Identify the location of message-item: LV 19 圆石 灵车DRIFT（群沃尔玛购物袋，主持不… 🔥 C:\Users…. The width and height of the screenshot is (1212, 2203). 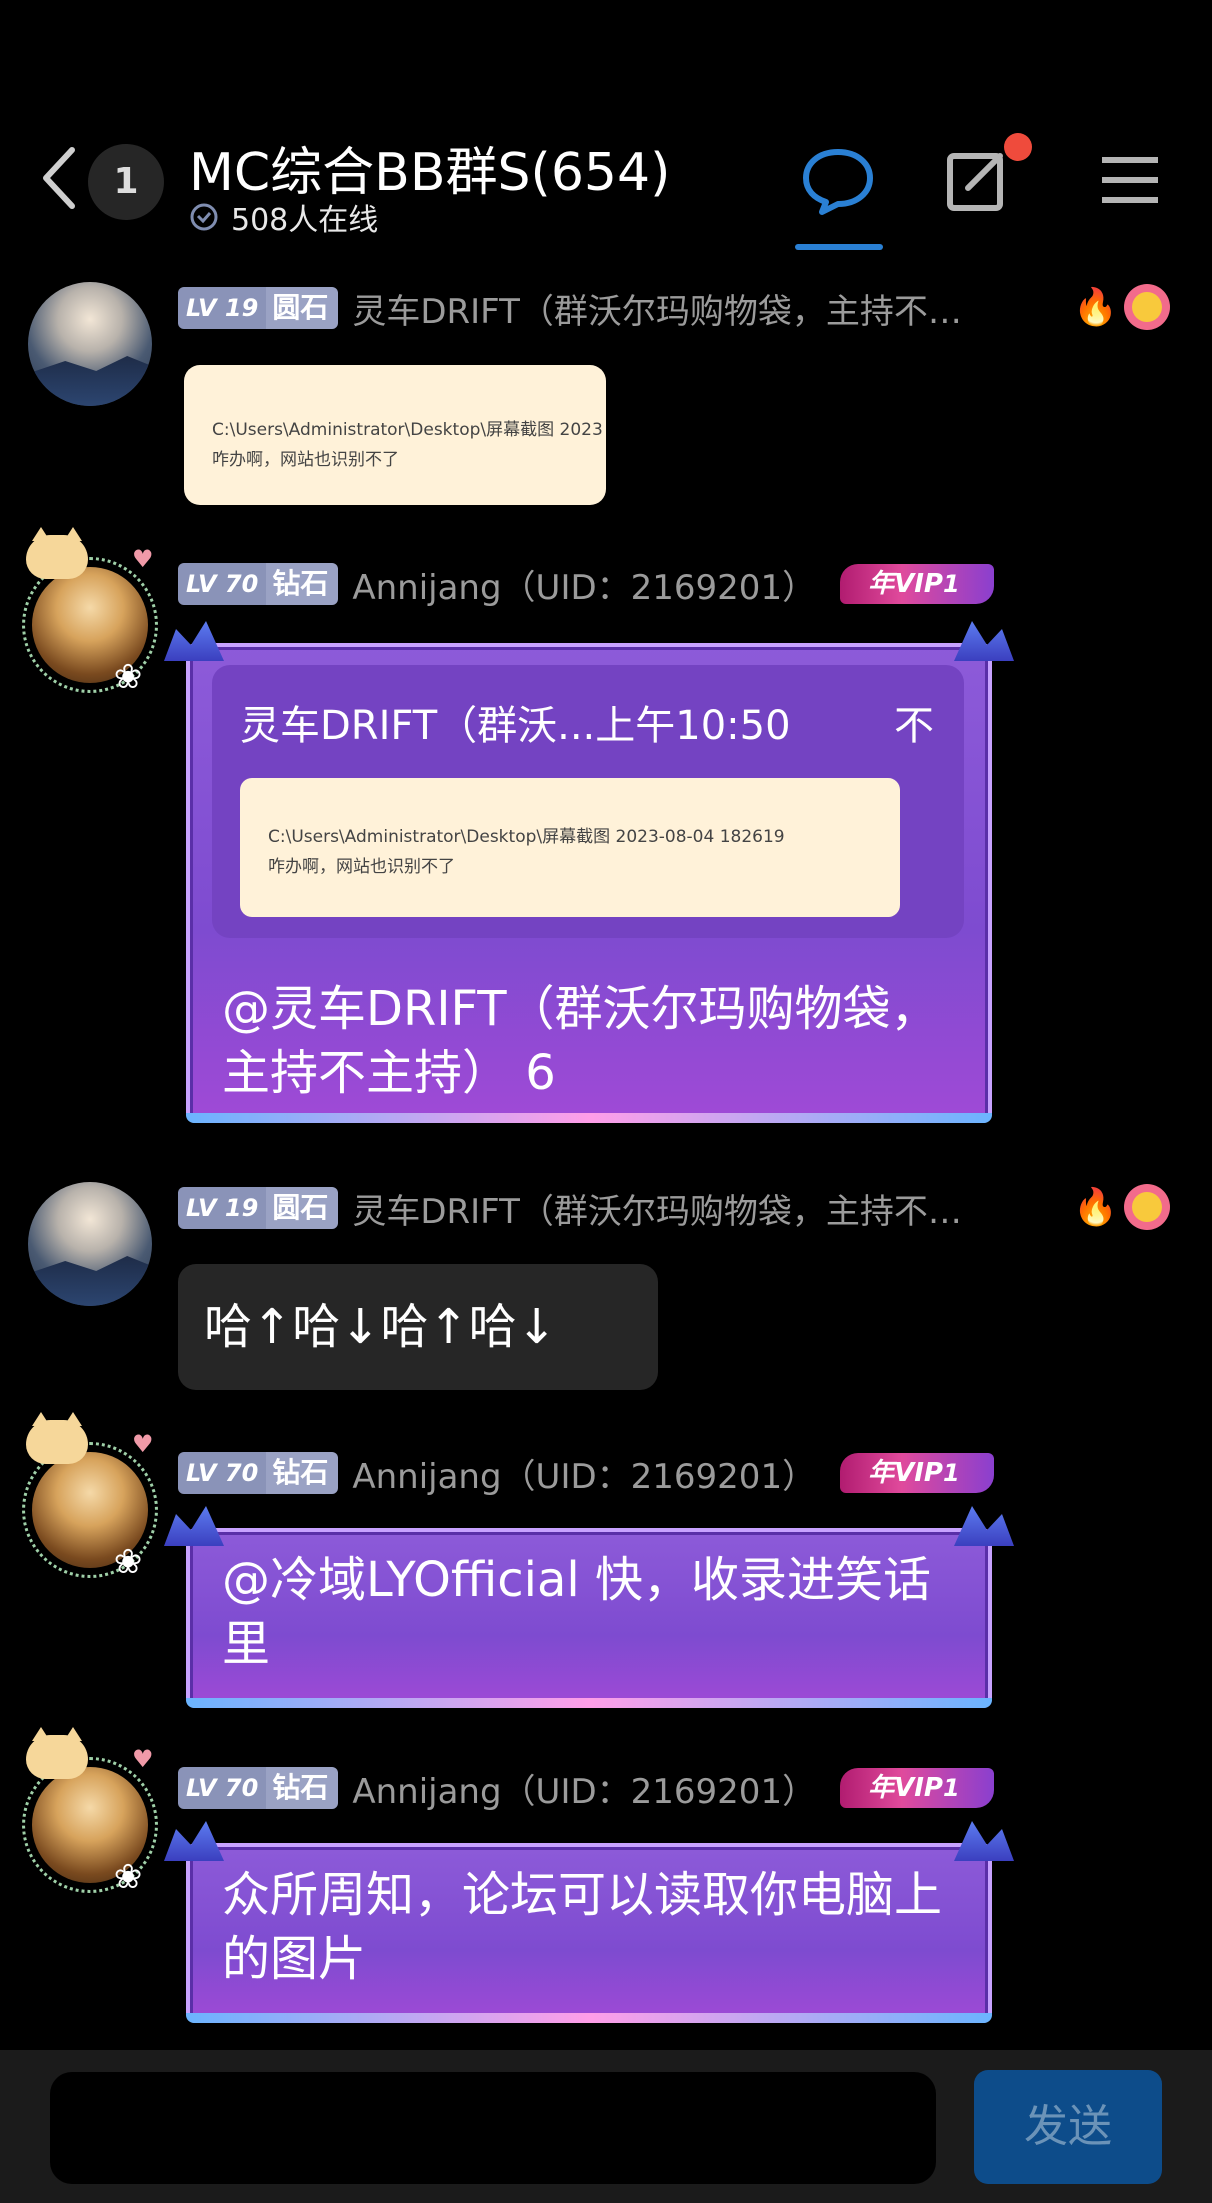
(606, 395).